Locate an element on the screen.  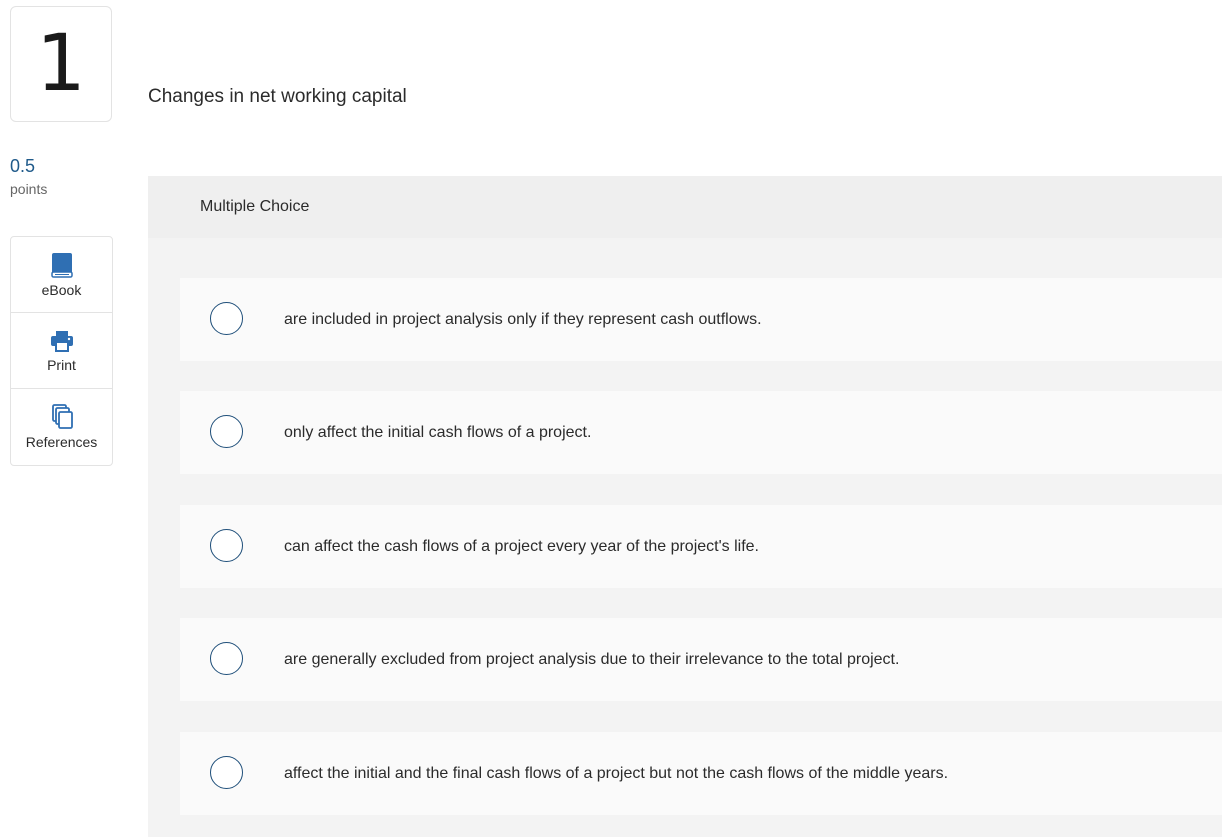
question-number: 1 is located at coordinates (61, 64).